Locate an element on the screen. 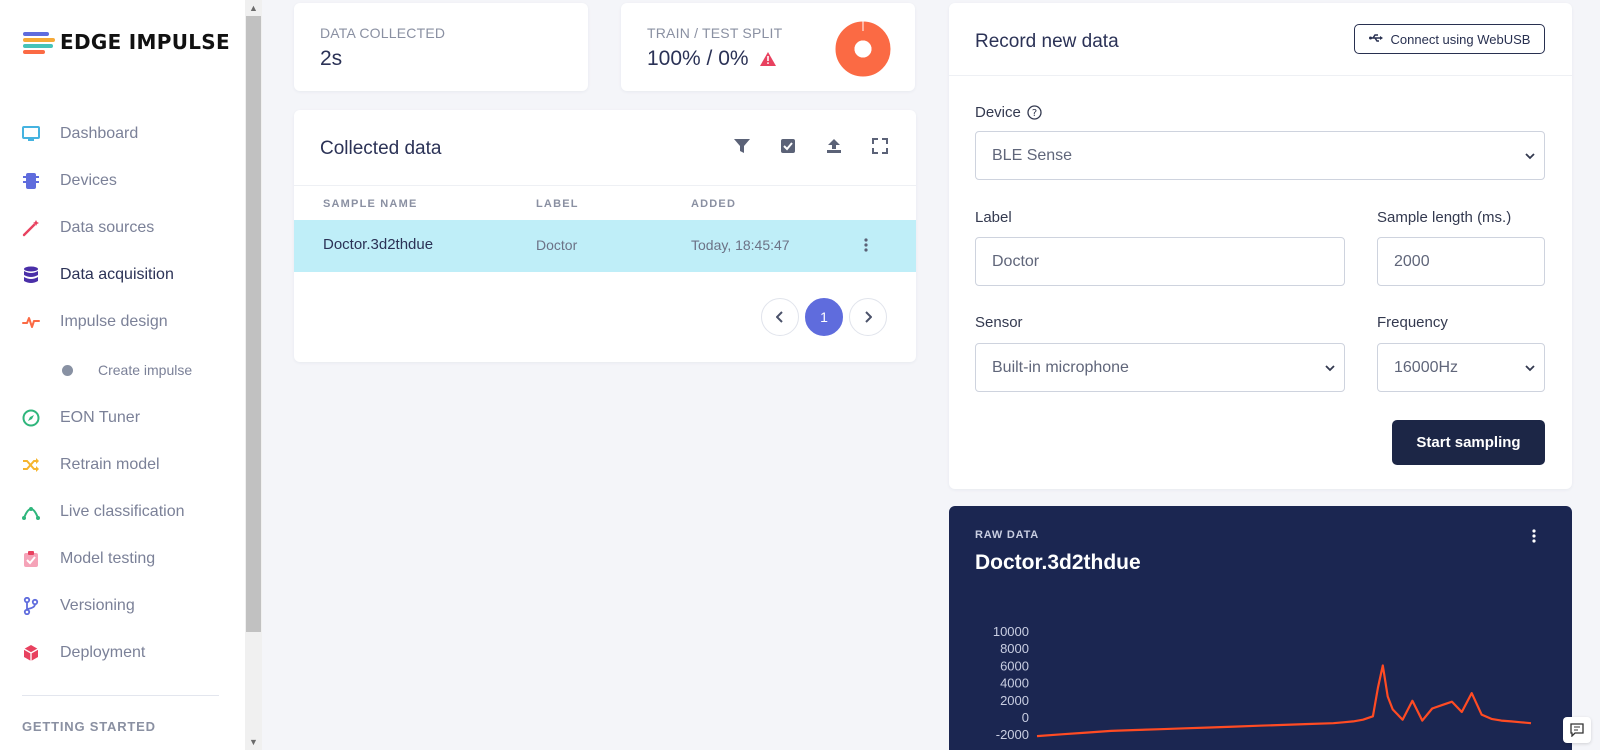  sample-length-input-value: 2000 is located at coordinates (1412, 261).